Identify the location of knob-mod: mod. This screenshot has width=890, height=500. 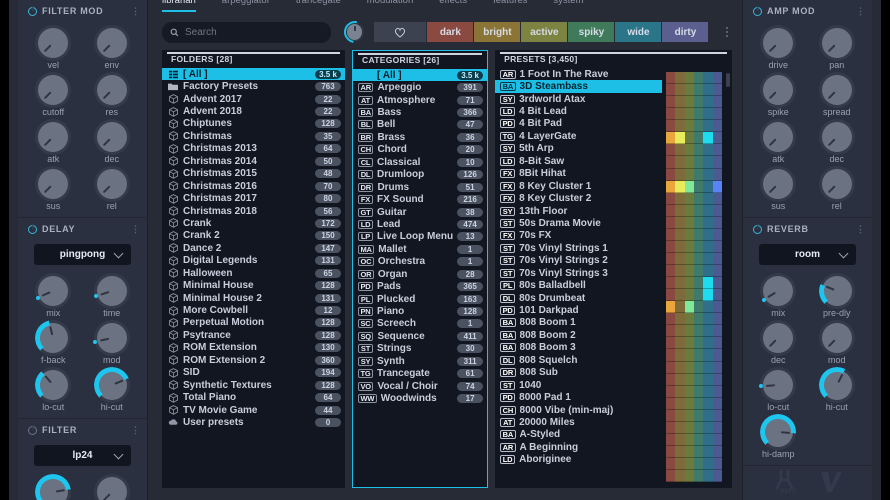
(112, 342).